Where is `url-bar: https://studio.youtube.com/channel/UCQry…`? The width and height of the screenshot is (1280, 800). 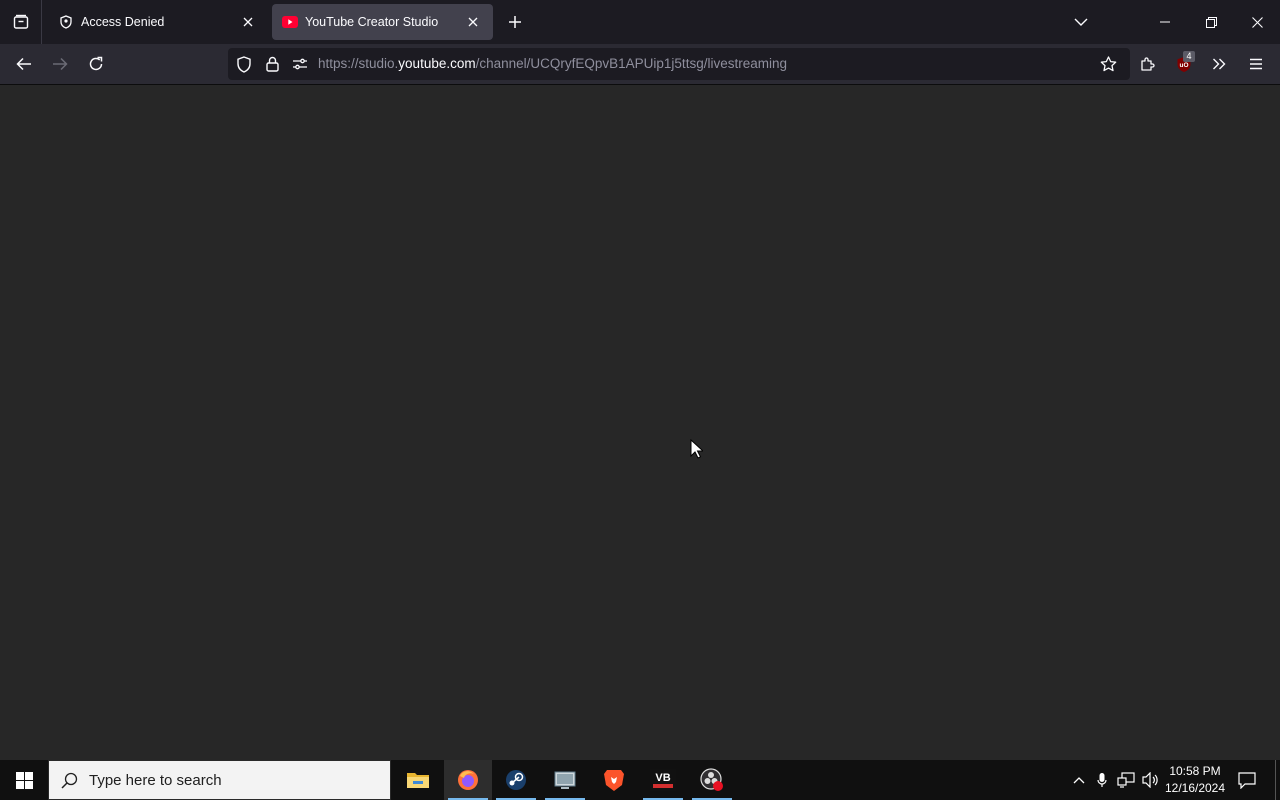 url-bar: https://studio.youtube.com/channel/UCQry… is located at coordinates (679, 64).